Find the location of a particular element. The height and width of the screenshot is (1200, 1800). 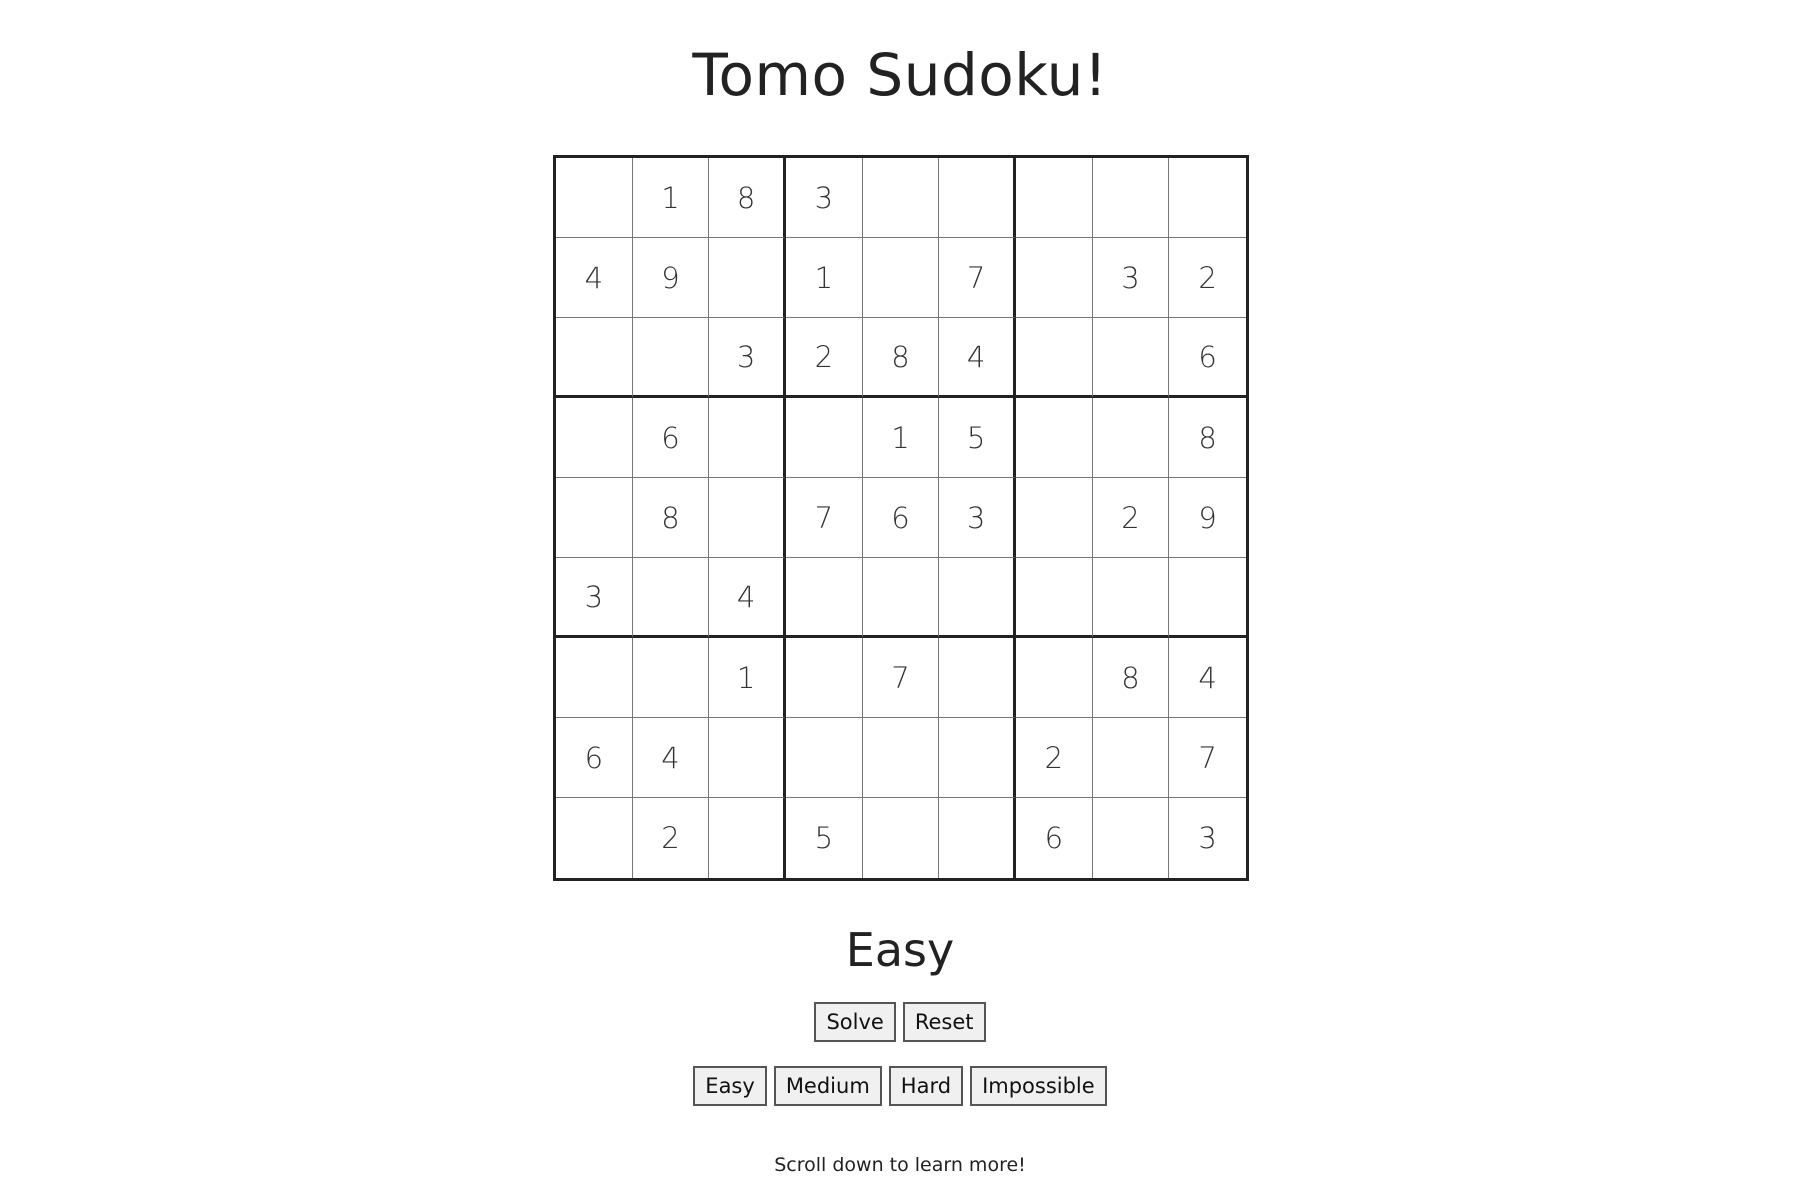

current-difficulty: Easy is located at coordinates (900, 950).